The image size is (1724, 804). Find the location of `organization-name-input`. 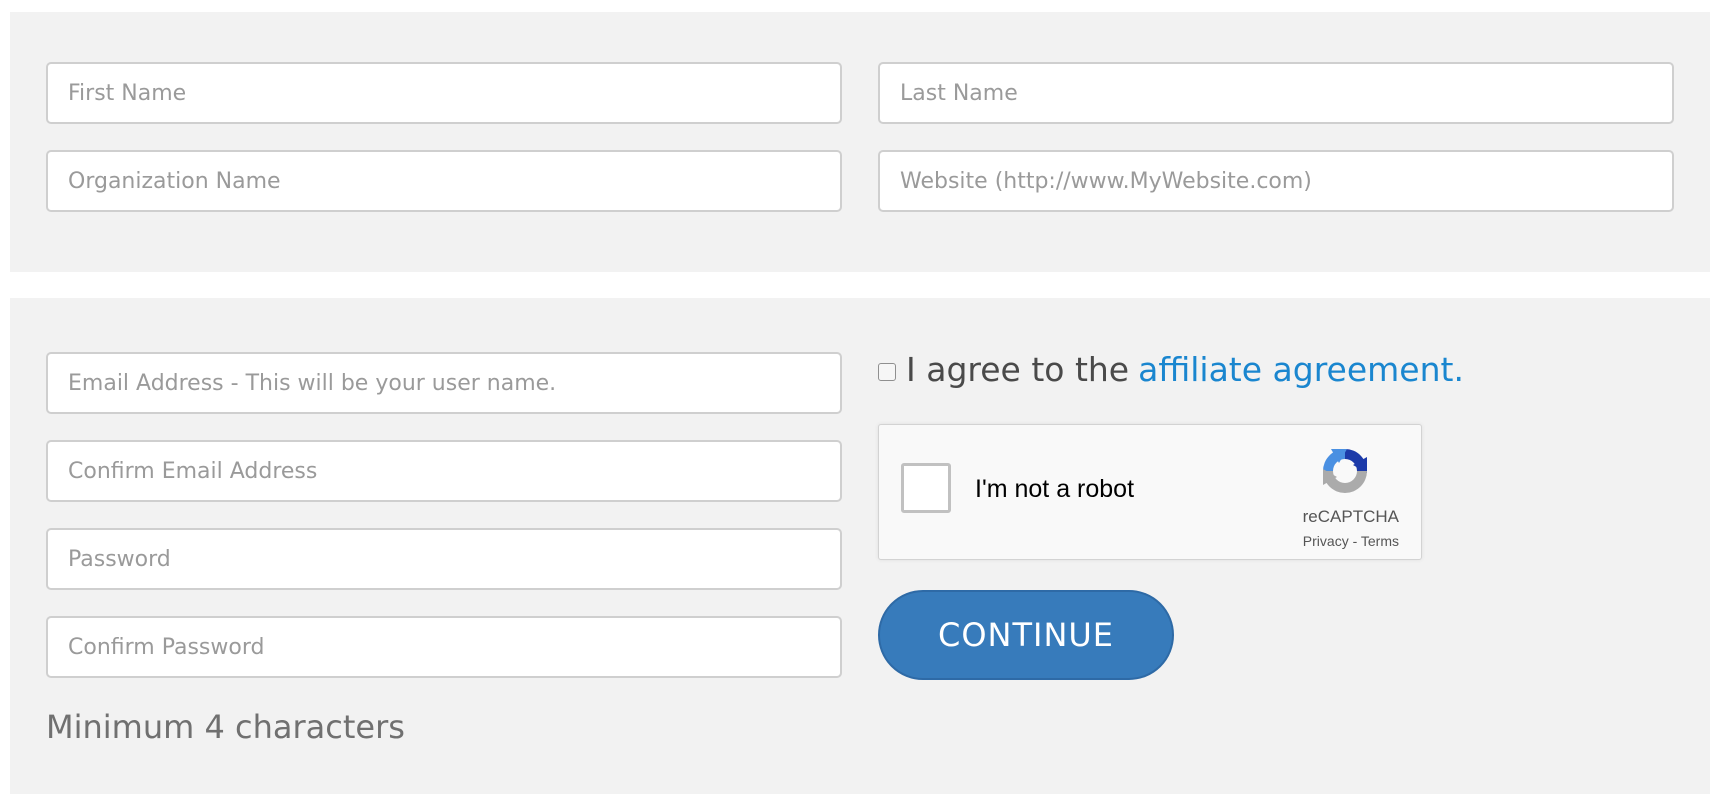

organization-name-input is located at coordinates (444, 181).